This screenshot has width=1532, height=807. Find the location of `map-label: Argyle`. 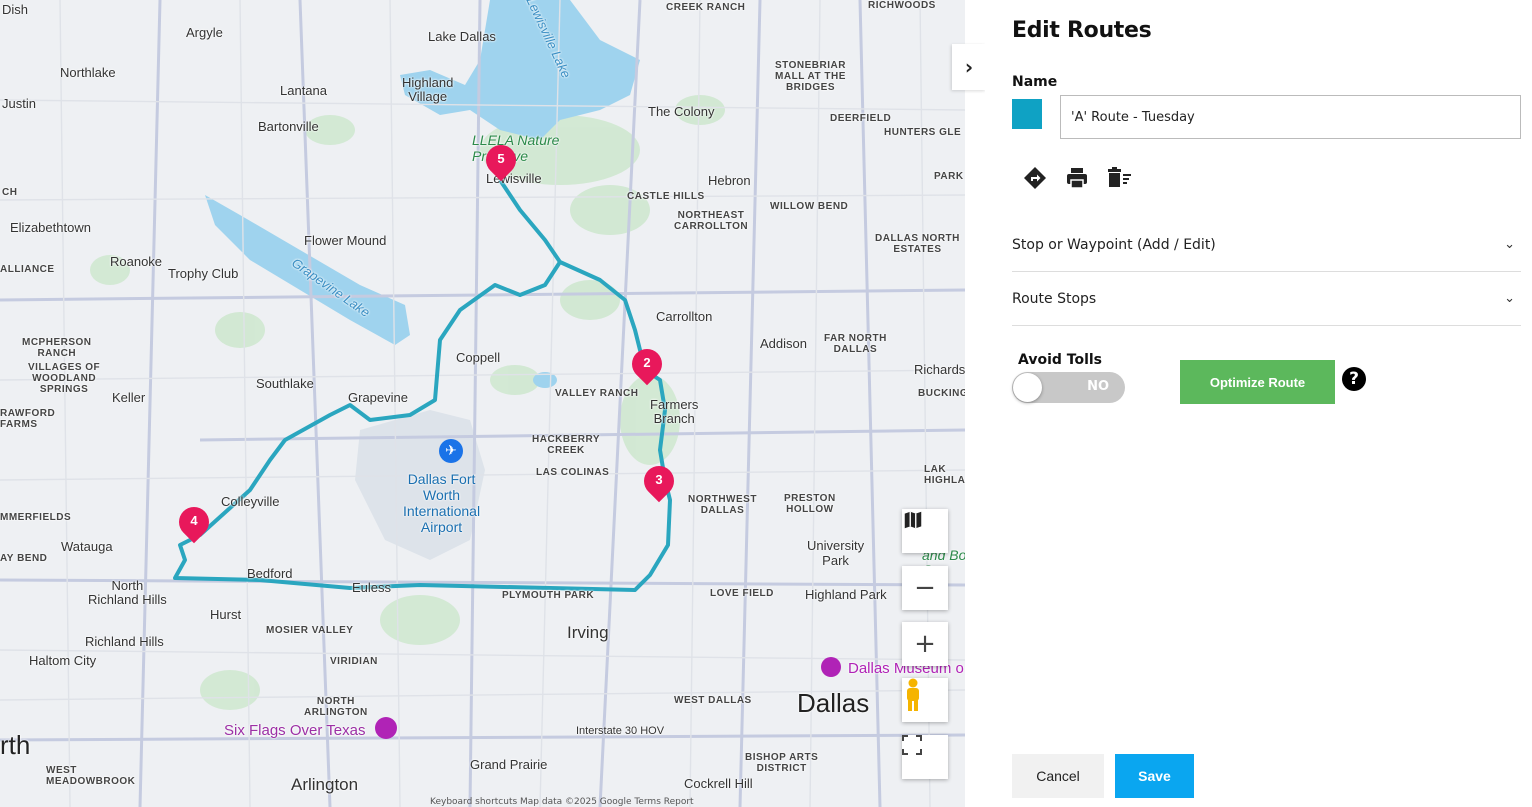

map-label: Argyle is located at coordinates (204, 32).